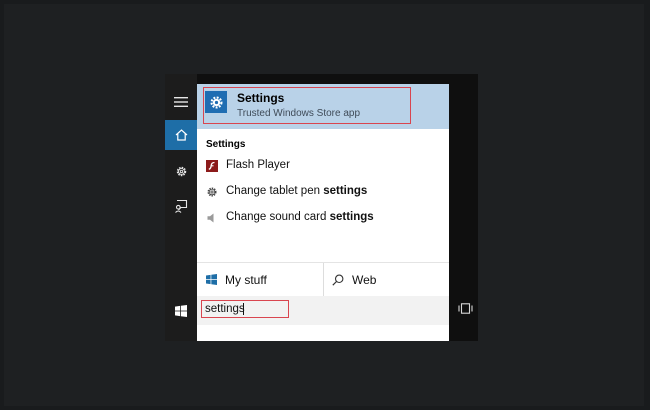  I want to click on result-flash-player: Flash Player, so click(323, 167).